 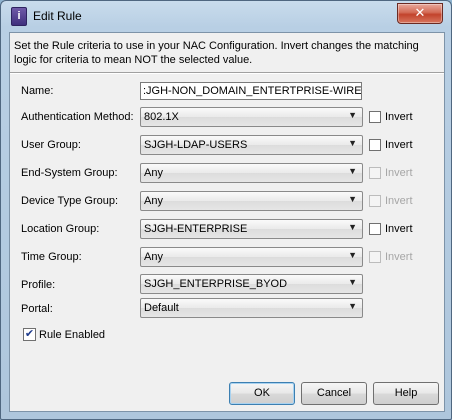 What do you see at coordinates (399, 117) in the screenshot?
I see `auth-method-invert-label: Invert` at bounding box center [399, 117].